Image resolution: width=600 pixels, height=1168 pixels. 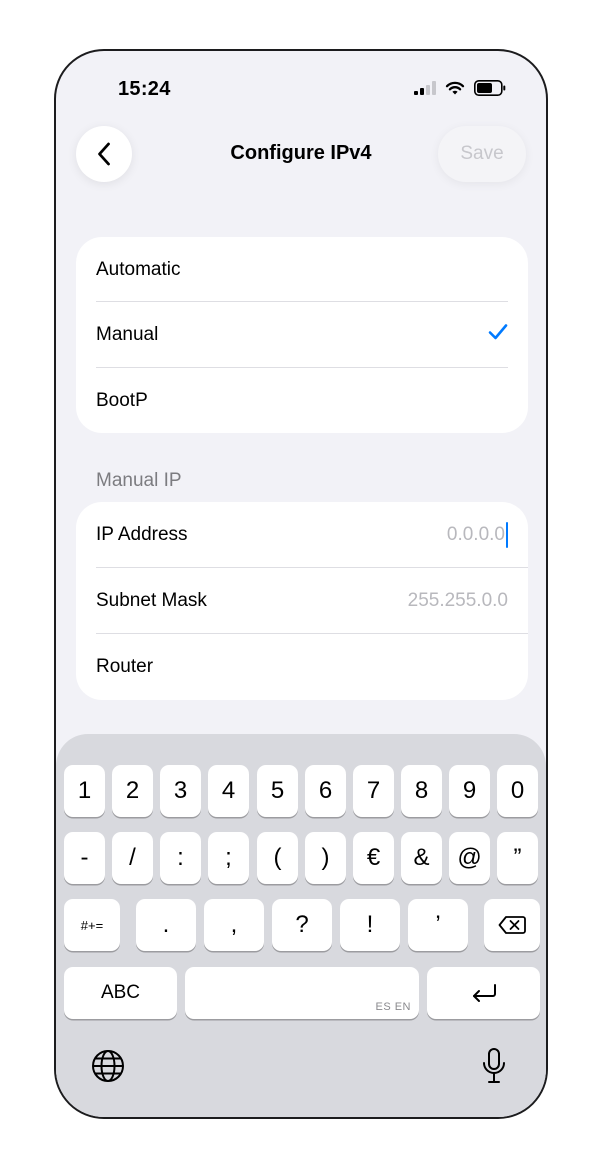 What do you see at coordinates (132, 791) in the screenshot?
I see `key-2: 2` at bounding box center [132, 791].